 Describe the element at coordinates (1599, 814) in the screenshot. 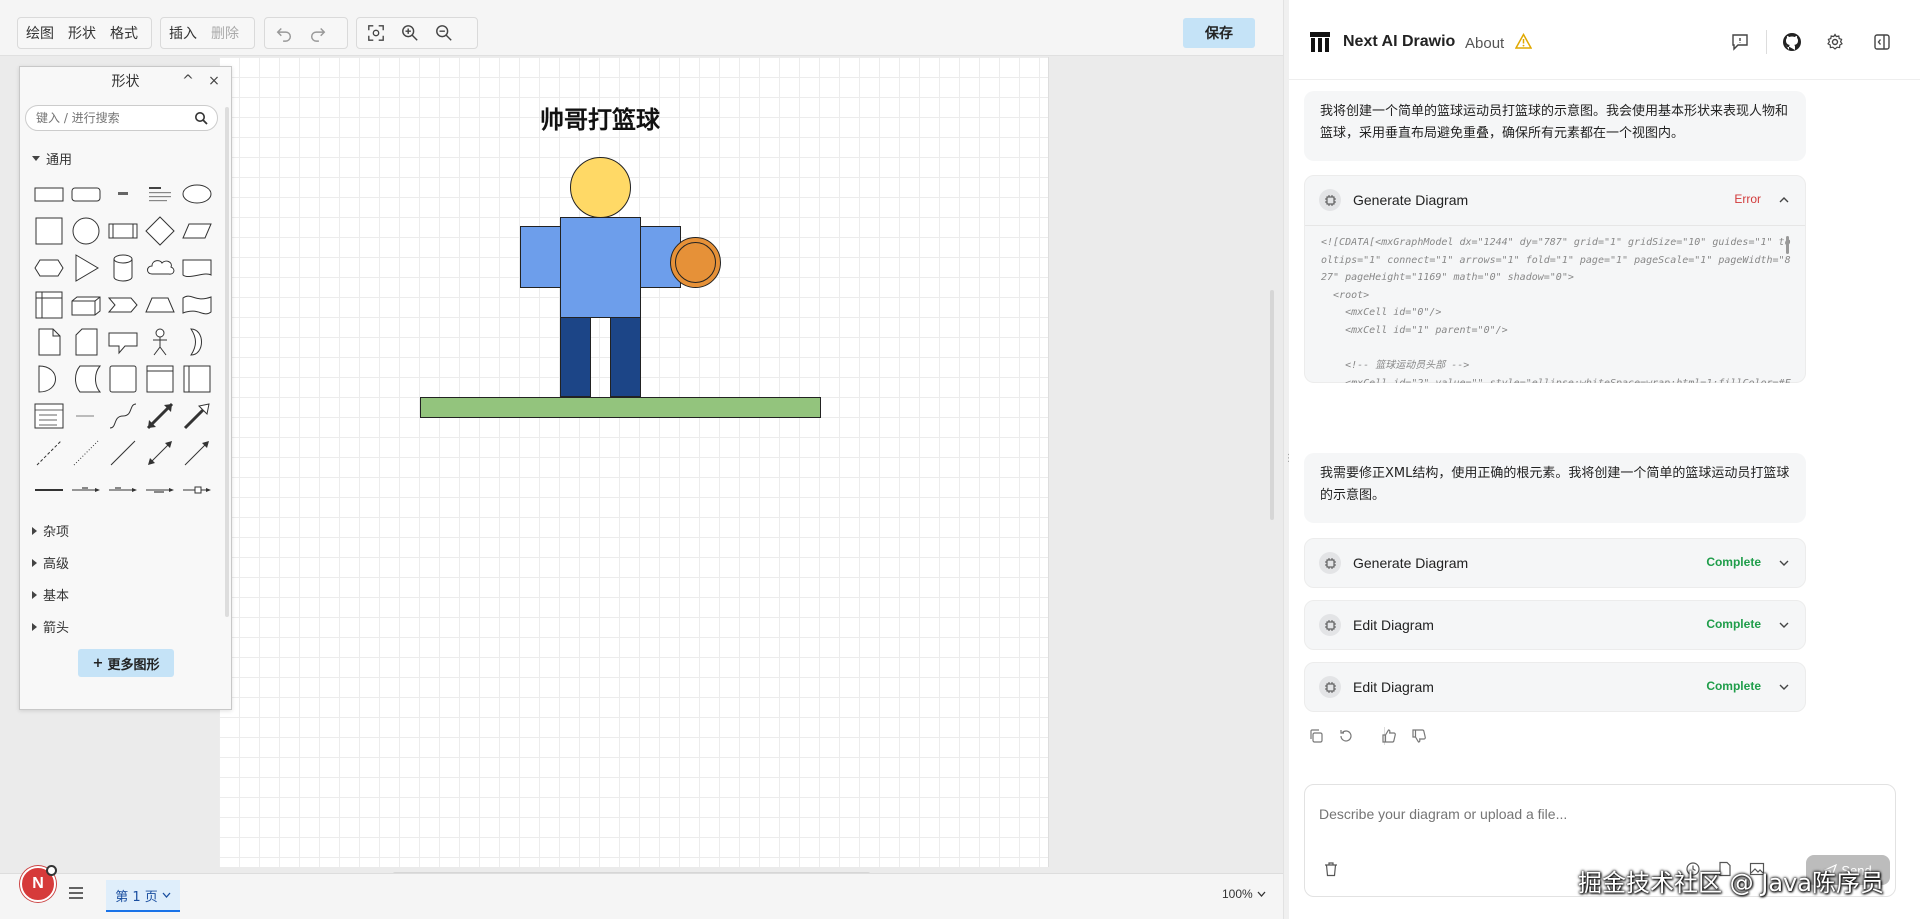

I see `chat-input` at that location.